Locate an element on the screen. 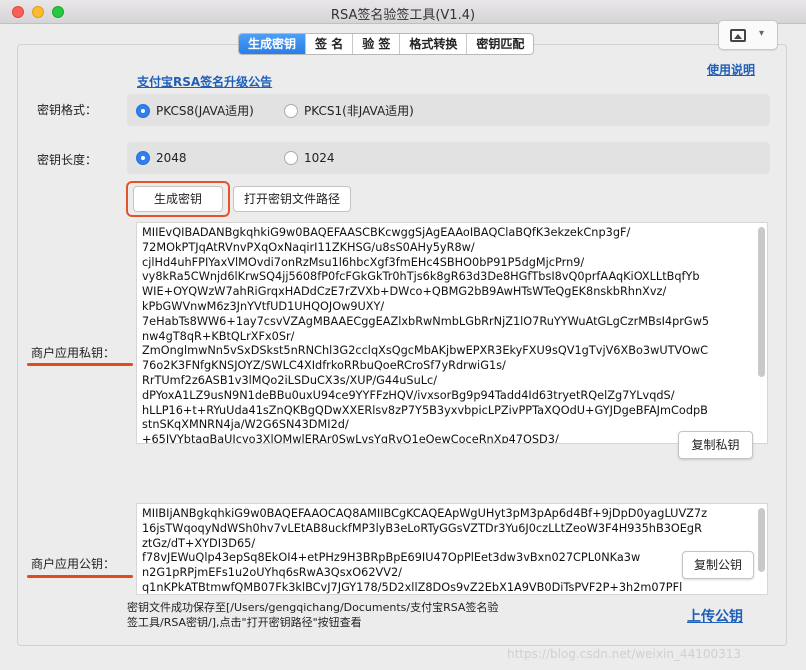 The image size is (806, 670). title-bar: RSA签名验签工具(V1.4) is located at coordinates (403, 12).